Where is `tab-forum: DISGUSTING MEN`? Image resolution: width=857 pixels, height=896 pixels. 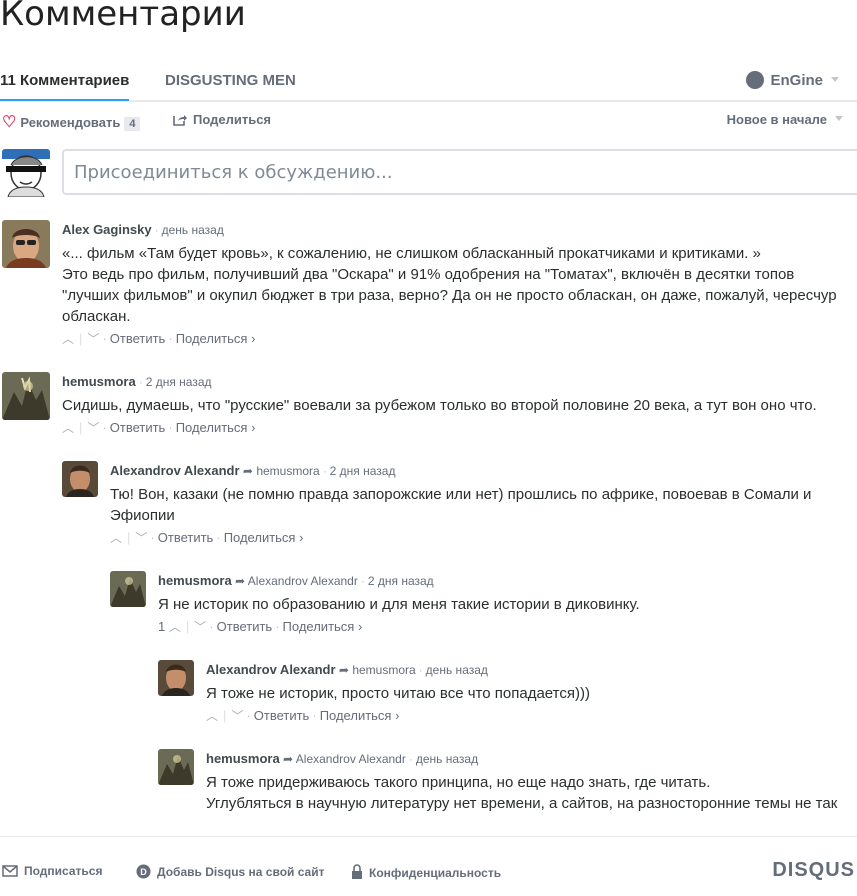 tab-forum: DISGUSTING MEN is located at coordinates (230, 80).